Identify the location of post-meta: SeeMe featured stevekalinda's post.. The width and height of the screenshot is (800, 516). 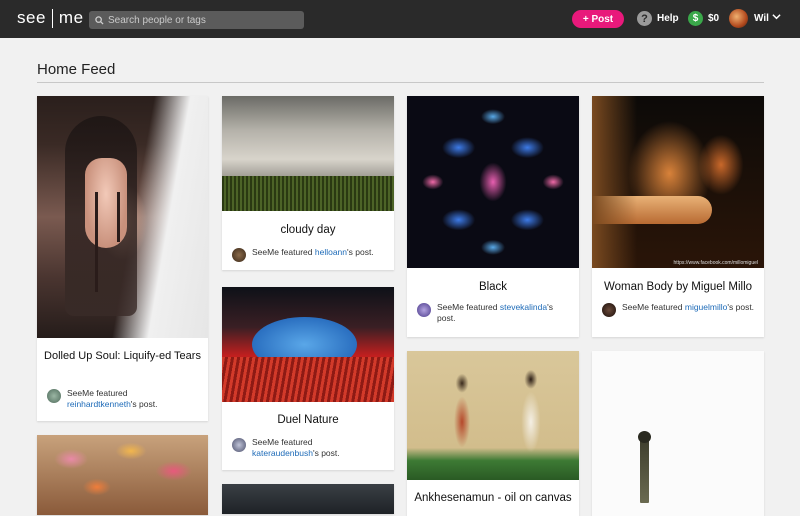
(494, 313).